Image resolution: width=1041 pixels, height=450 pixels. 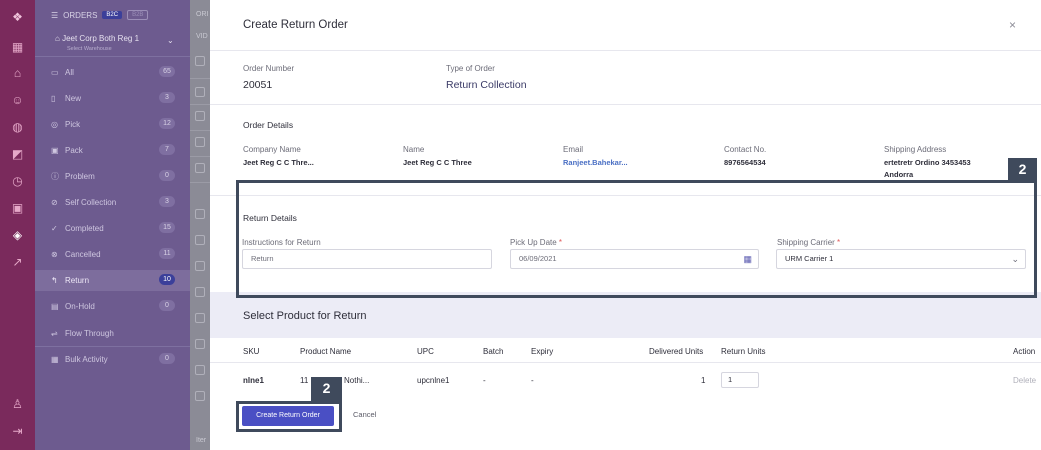 I want to click on sidebar-item-bulk-activity: ▦ Bulk Activity 0, so click(x=113, y=359).